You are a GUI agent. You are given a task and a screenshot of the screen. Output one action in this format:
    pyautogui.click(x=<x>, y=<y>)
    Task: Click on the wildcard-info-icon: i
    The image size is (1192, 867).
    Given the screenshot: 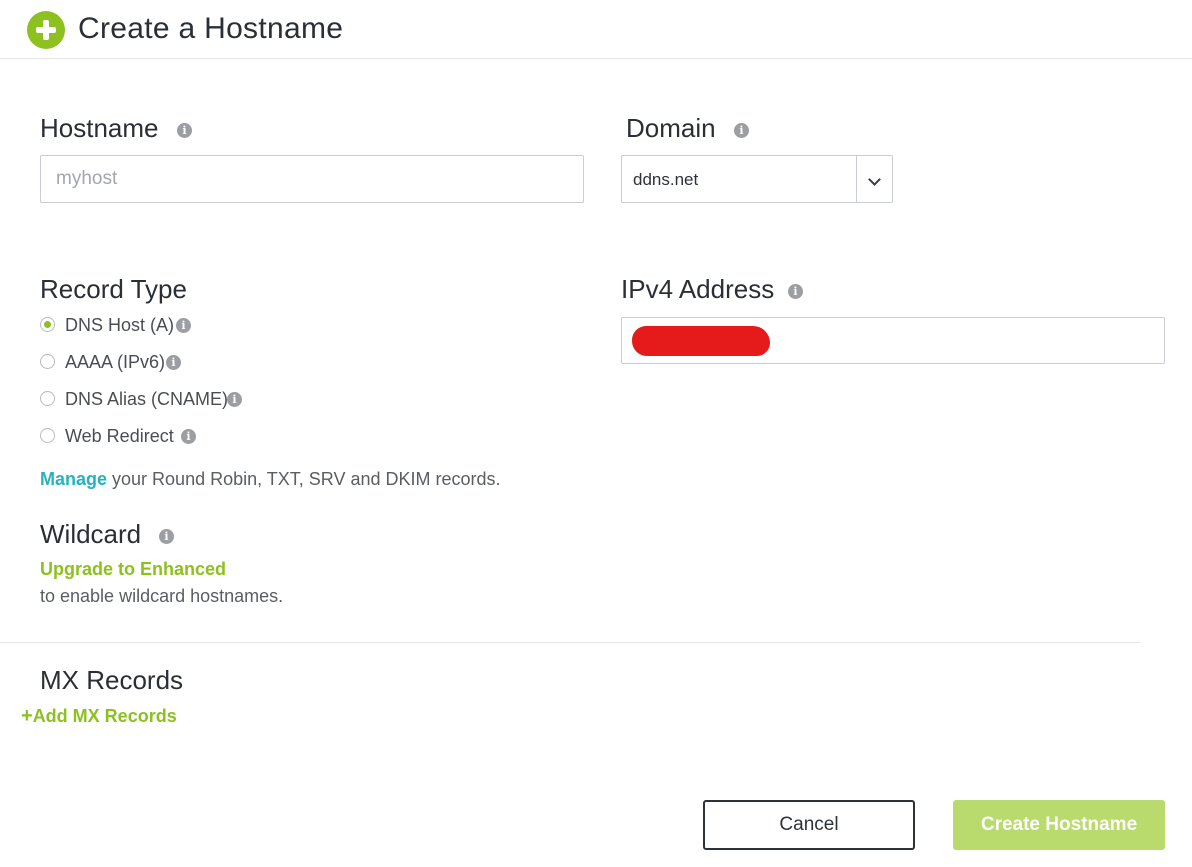 What is the action you would take?
    pyautogui.click(x=166, y=536)
    